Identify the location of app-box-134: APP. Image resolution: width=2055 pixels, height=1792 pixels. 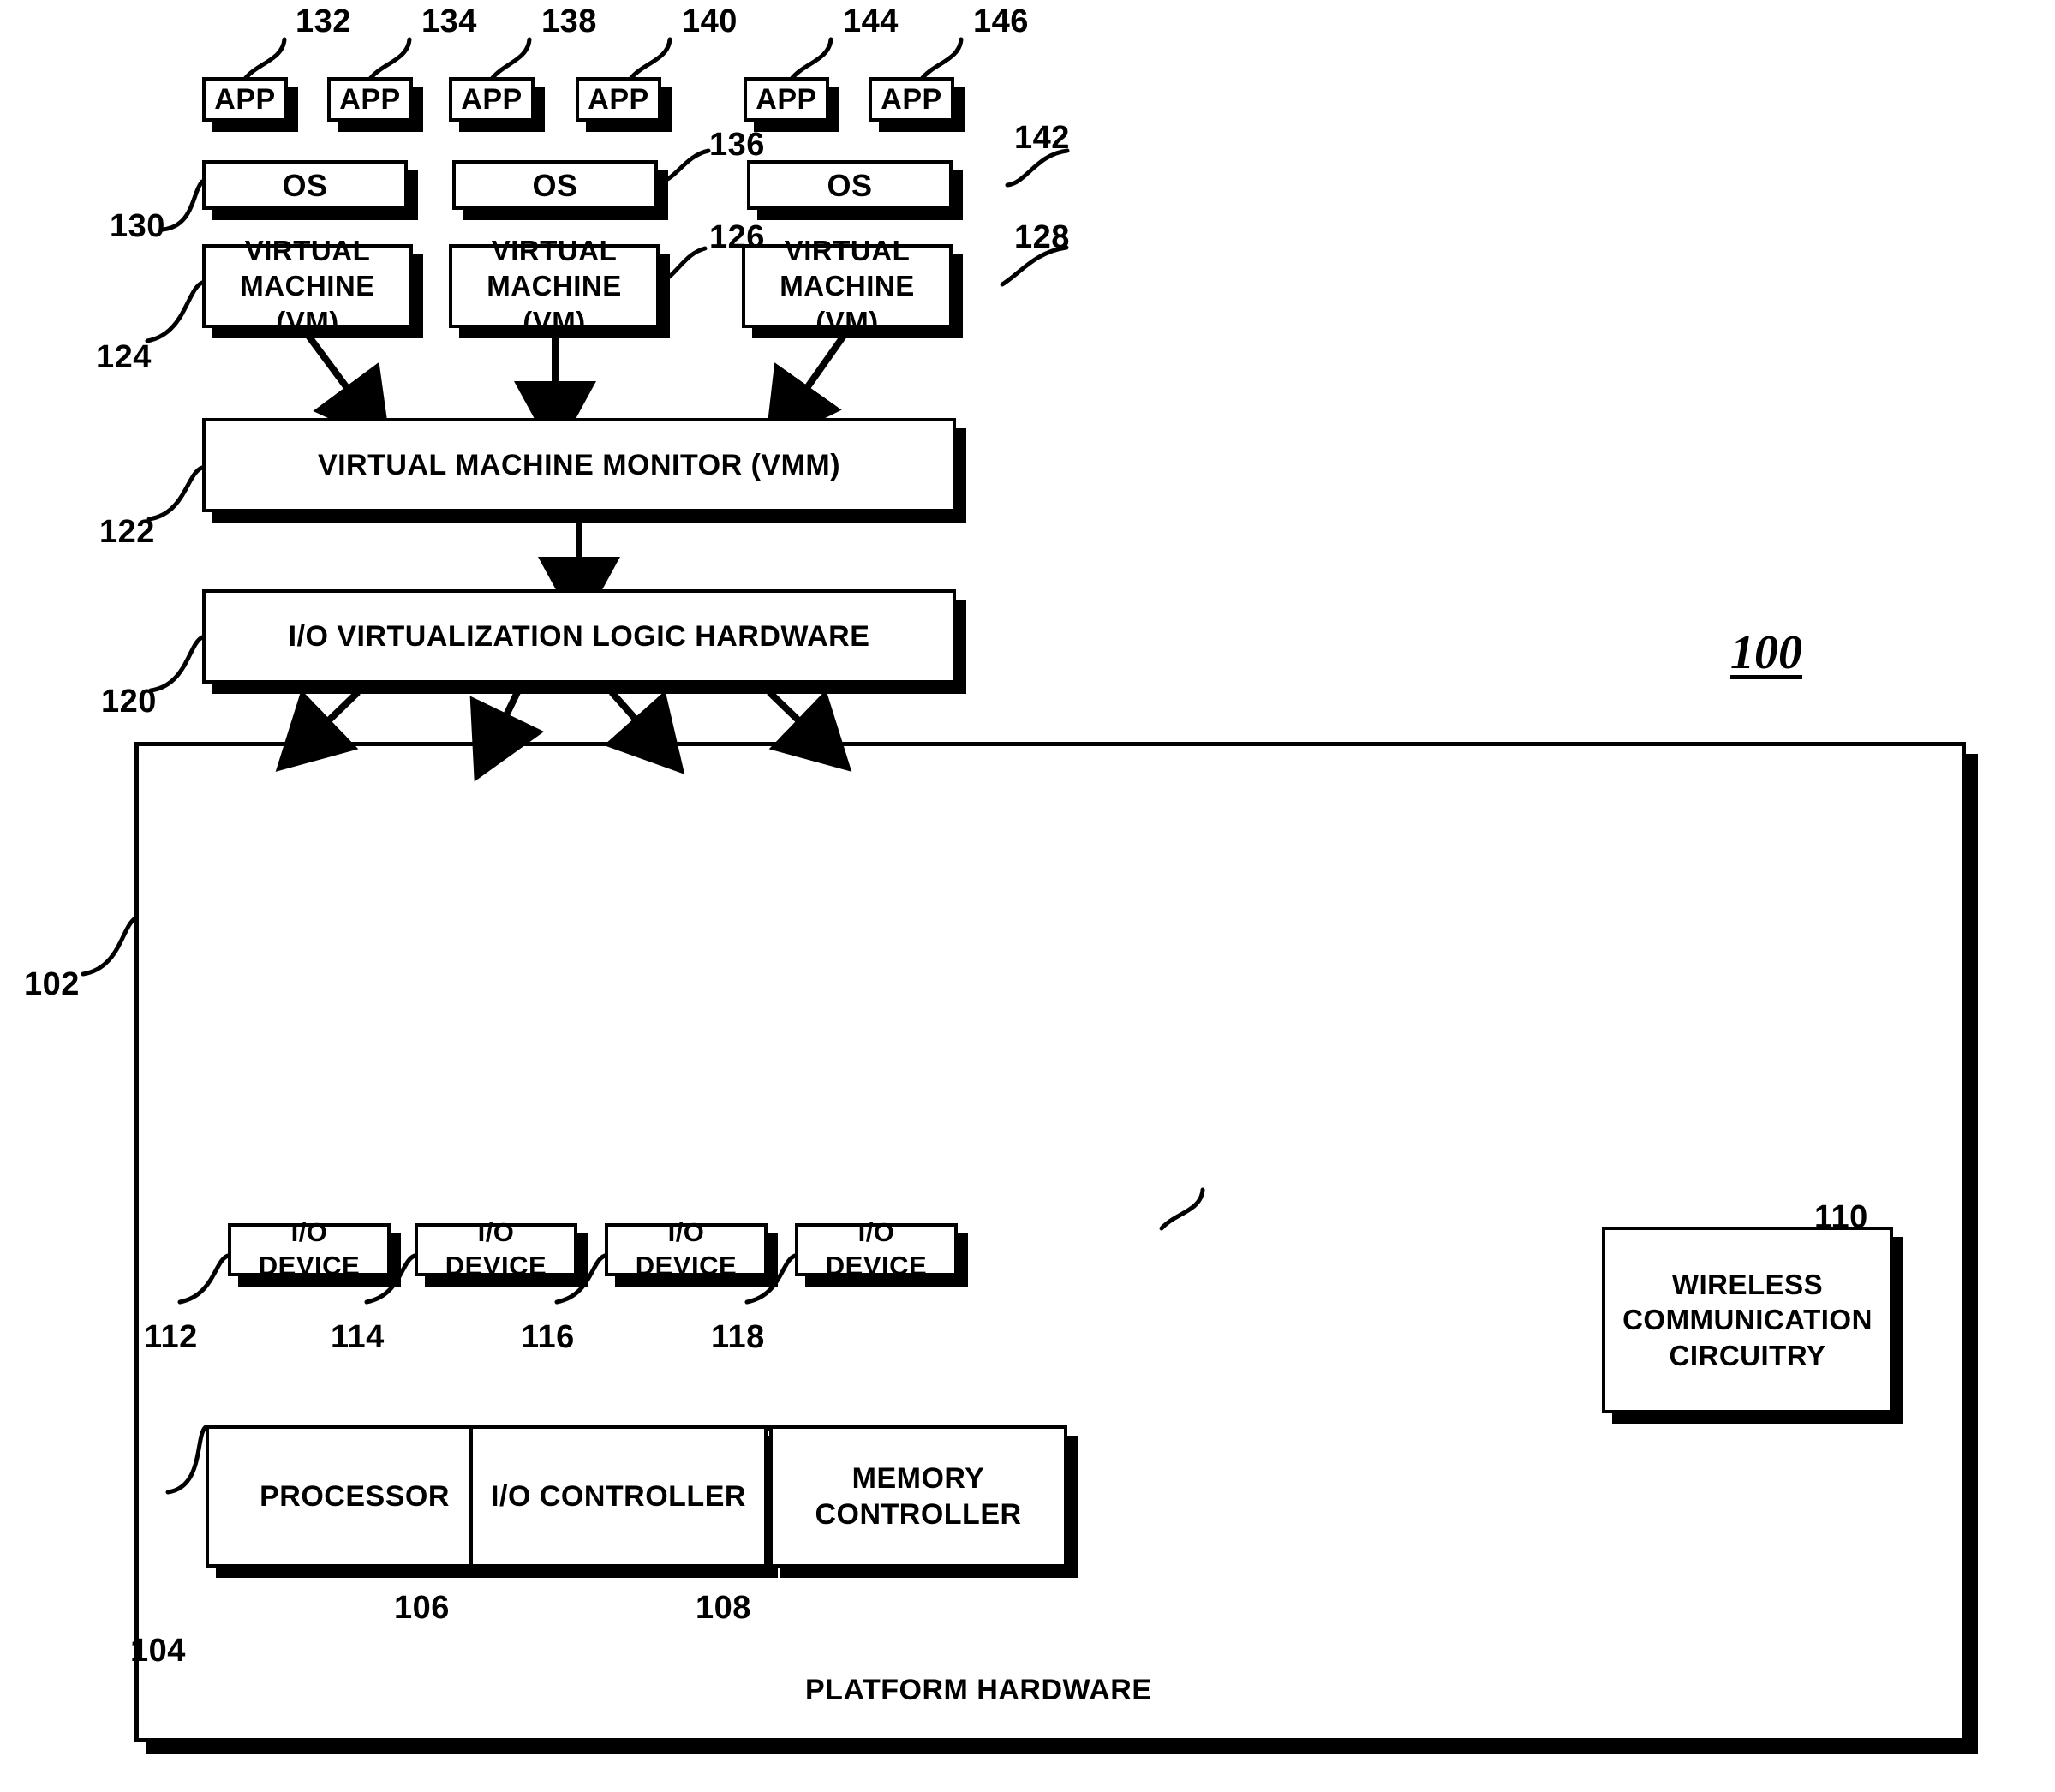
(370, 99).